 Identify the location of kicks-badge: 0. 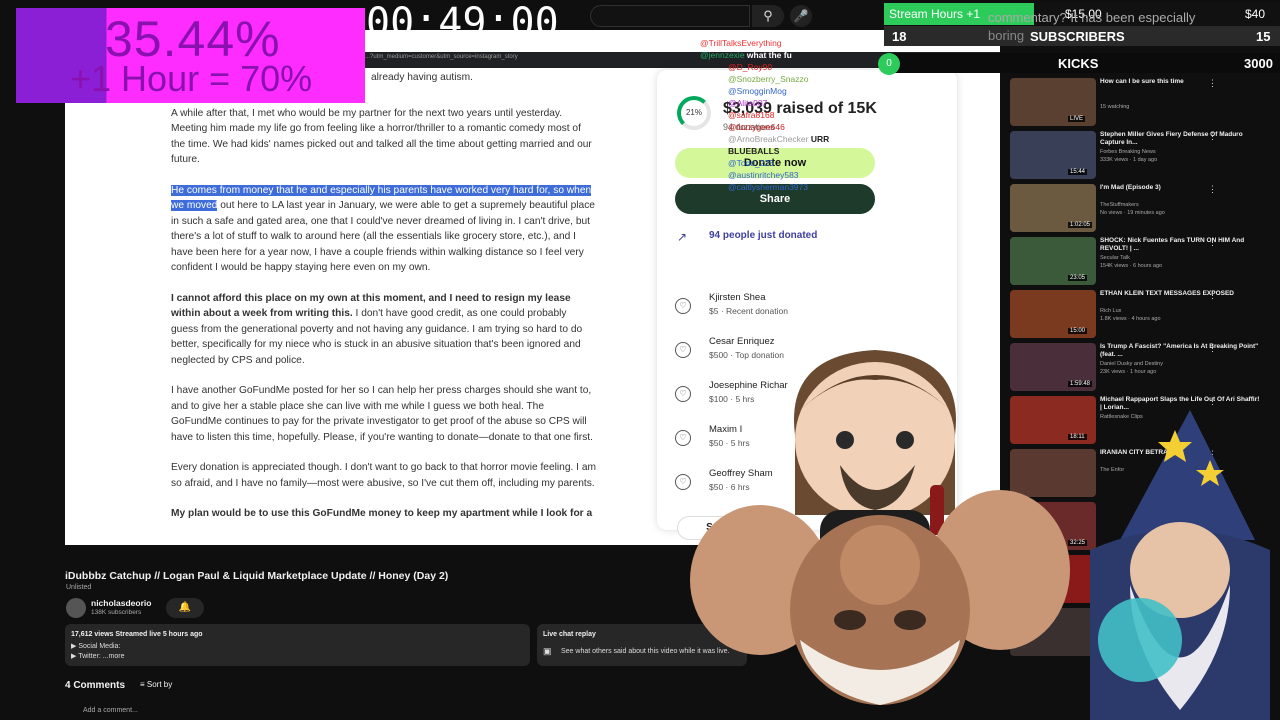
(889, 64).